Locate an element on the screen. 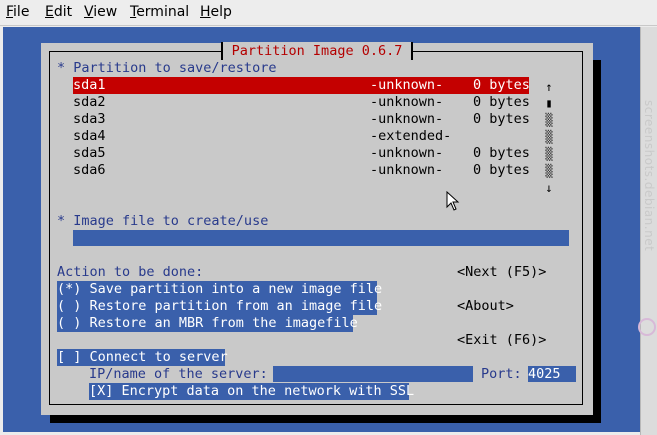 The image size is (657, 435). scroll-thumb-icon: ▮ is located at coordinates (549, 103).